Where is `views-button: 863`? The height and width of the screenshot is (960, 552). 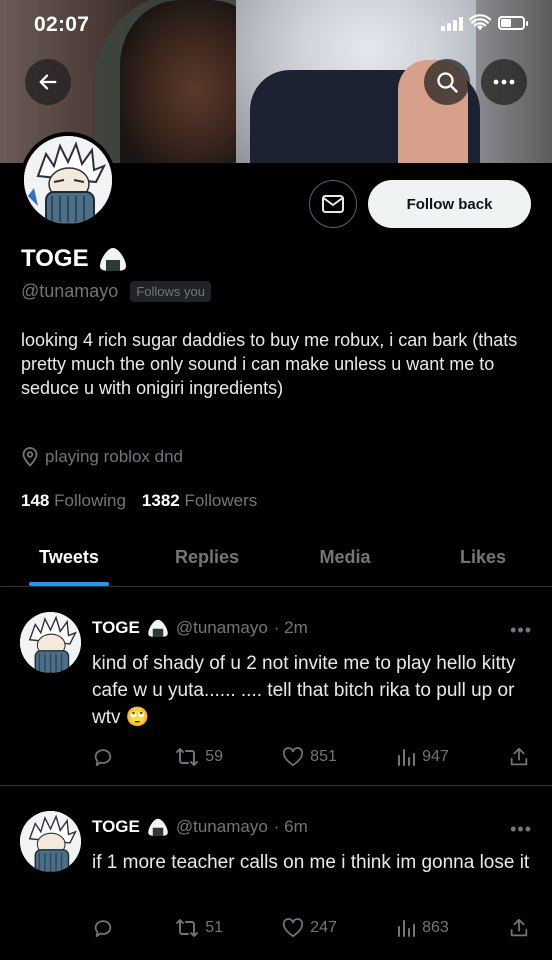 views-button: 863 is located at coordinates (422, 928).